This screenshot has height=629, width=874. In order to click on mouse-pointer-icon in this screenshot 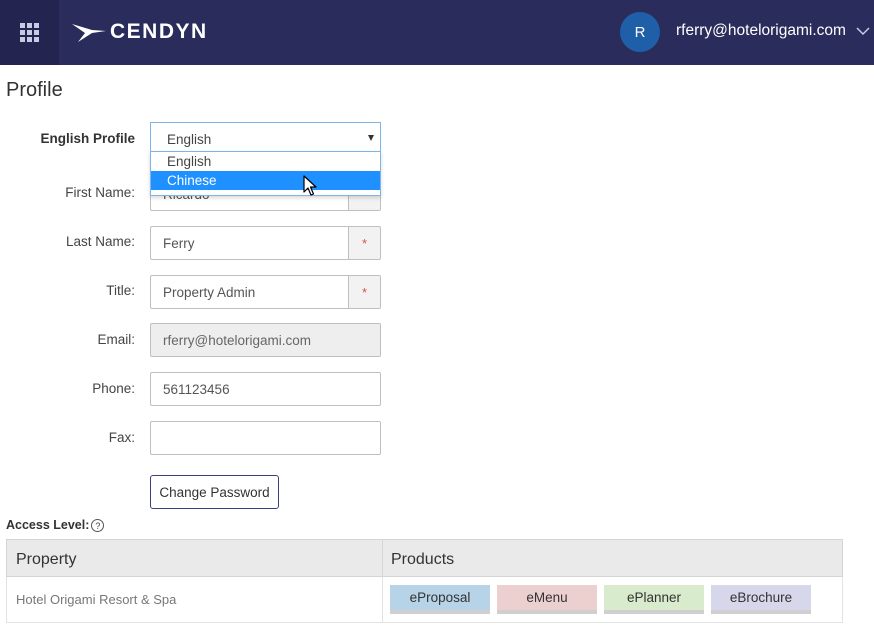, I will do `click(310, 185)`.